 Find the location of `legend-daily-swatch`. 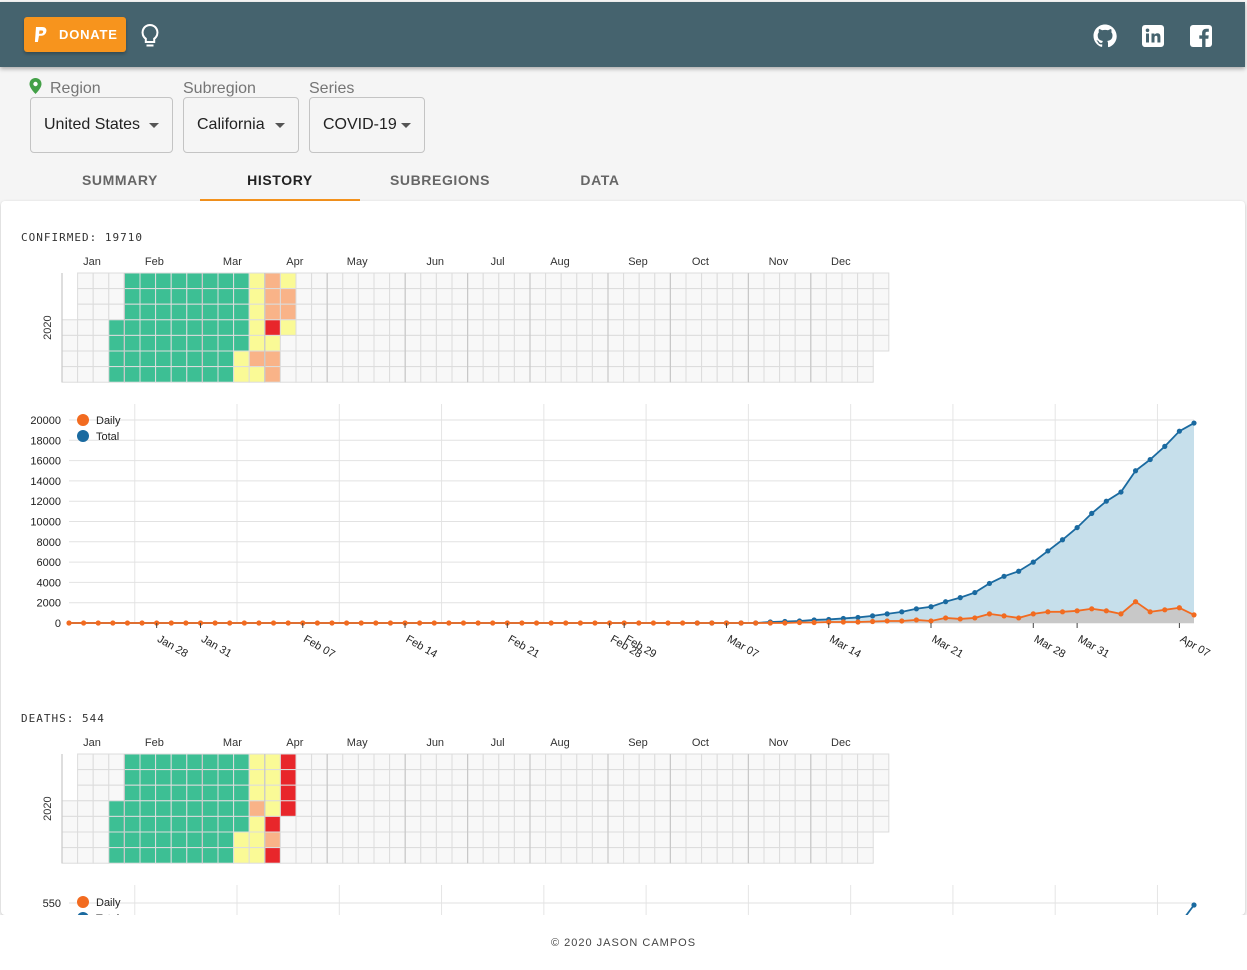

legend-daily-swatch is located at coordinates (83, 420).